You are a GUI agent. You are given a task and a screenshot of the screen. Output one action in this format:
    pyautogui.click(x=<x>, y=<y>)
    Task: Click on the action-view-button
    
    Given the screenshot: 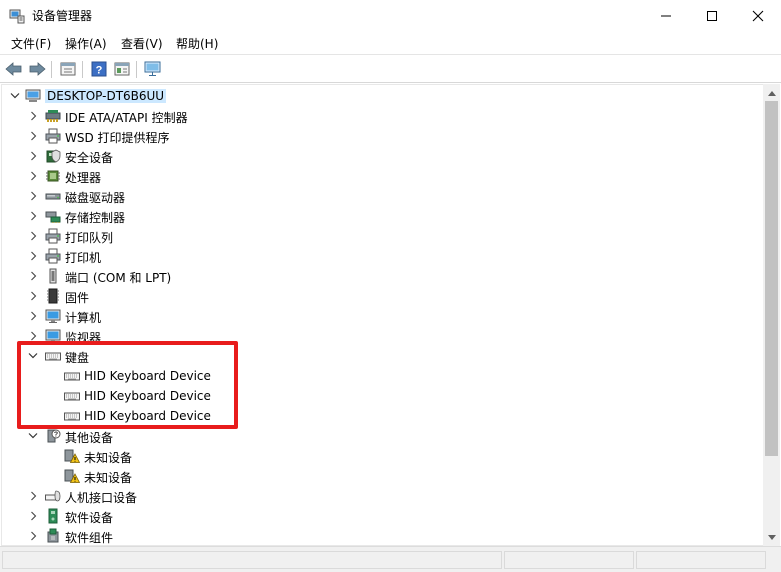 What is the action you would take?
    pyautogui.click(x=122, y=69)
    